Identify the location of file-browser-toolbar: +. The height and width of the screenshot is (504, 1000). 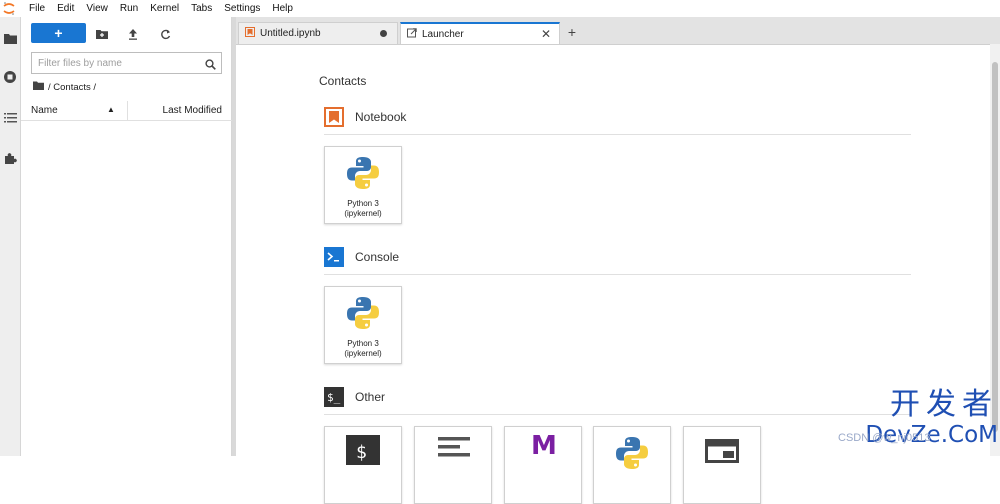
(126, 34).